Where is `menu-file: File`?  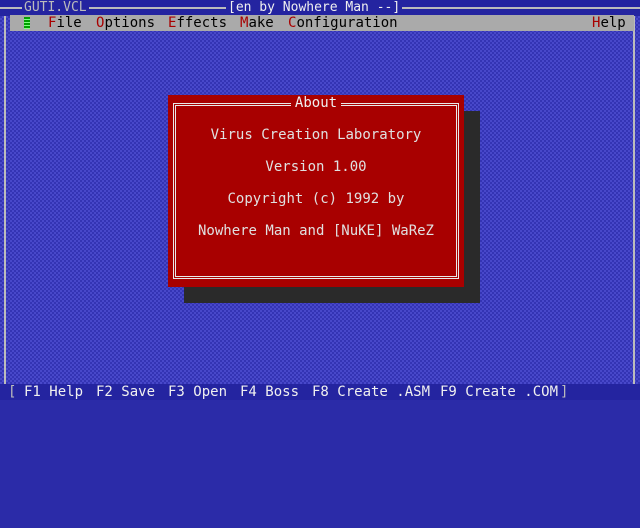
menu-file: File is located at coordinates (65, 23).